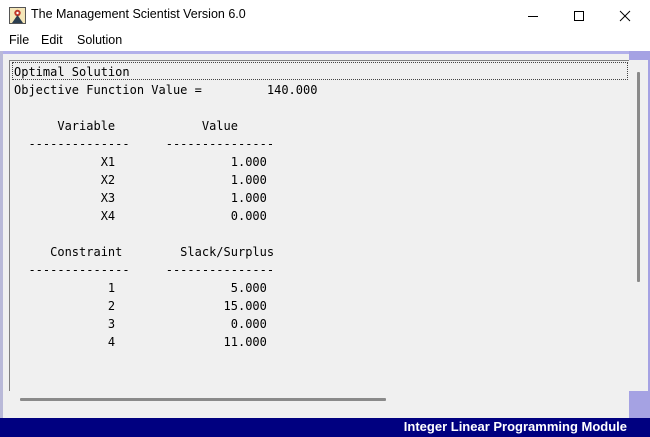  Describe the element at coordinates (72, 72) in the screenshot. I see `report-heading: Optimal Solution` at that location.